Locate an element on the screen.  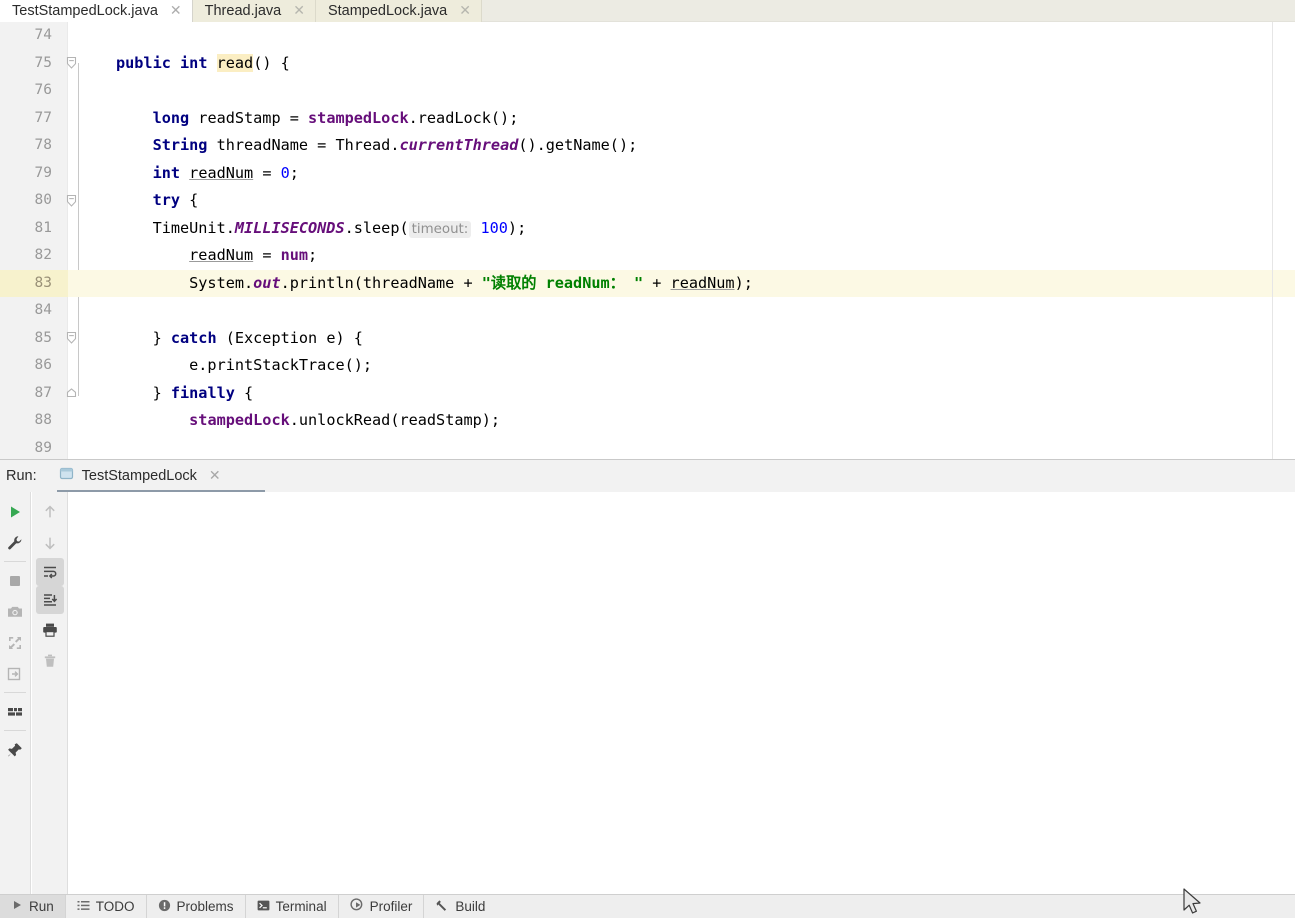
code-text: } finally { is located at coordinates (185, 394).